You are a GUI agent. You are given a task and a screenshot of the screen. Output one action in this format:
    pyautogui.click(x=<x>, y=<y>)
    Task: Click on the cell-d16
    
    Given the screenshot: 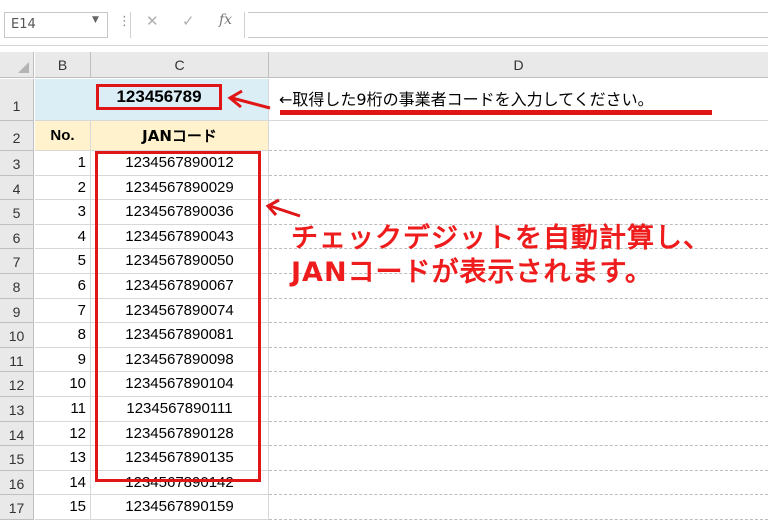 What is the action you would take?
    pyautogui.click(x=518, y=483)
    